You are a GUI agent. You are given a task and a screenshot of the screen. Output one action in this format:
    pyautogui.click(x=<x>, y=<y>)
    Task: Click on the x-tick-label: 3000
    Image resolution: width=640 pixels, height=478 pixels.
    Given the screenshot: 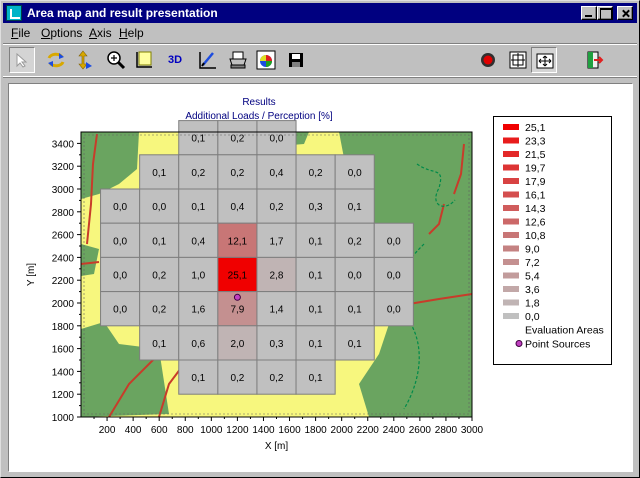 What is the action you would take?
    pyautogui.click(x=472, y=430)
    